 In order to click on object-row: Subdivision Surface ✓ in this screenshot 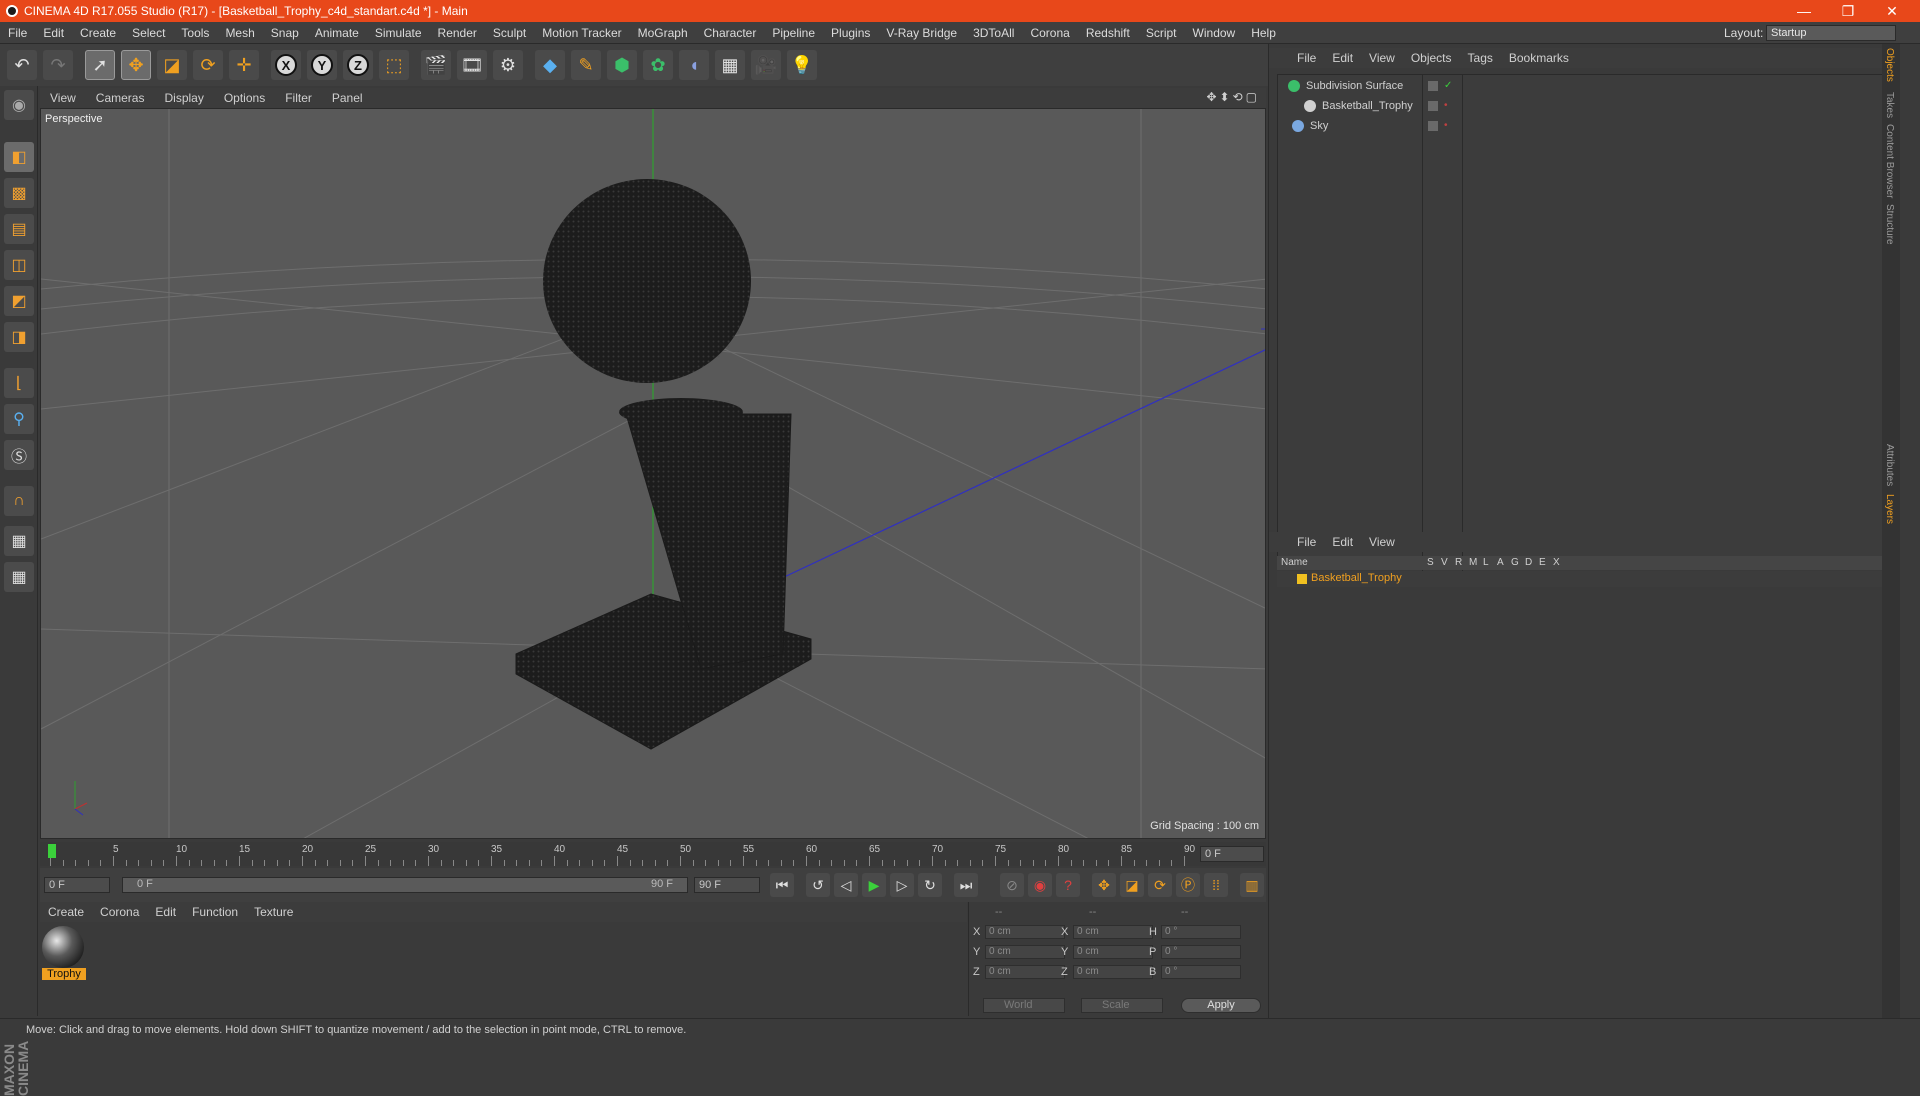, I will do `click(1581, 86)`.